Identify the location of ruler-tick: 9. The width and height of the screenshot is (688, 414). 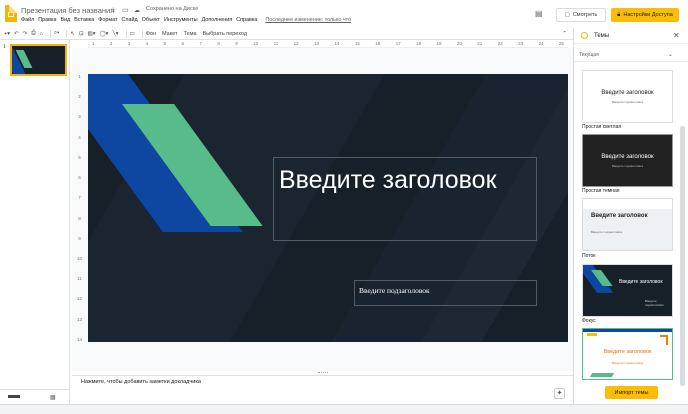
(236, 43).